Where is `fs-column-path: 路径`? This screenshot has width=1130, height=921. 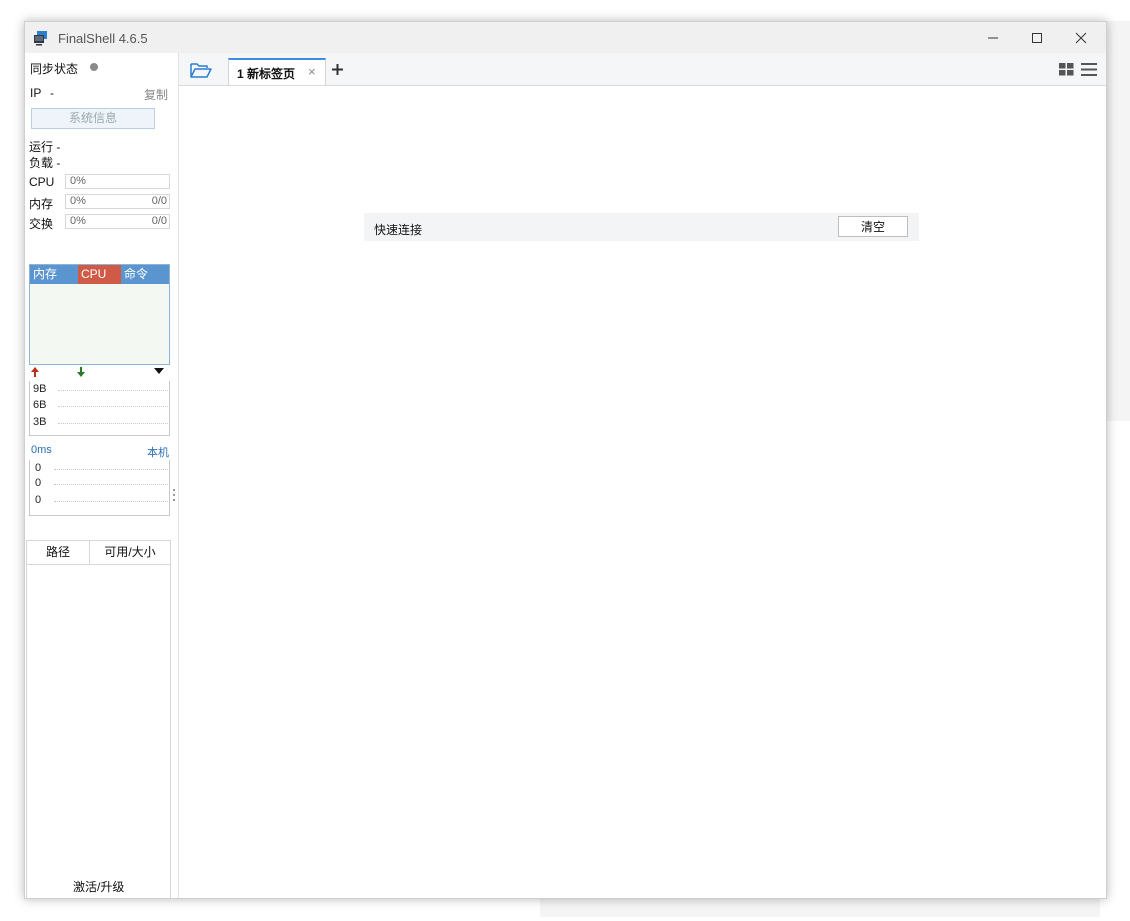 fs-column-path: 路径 is located at coordinates (58, 553).